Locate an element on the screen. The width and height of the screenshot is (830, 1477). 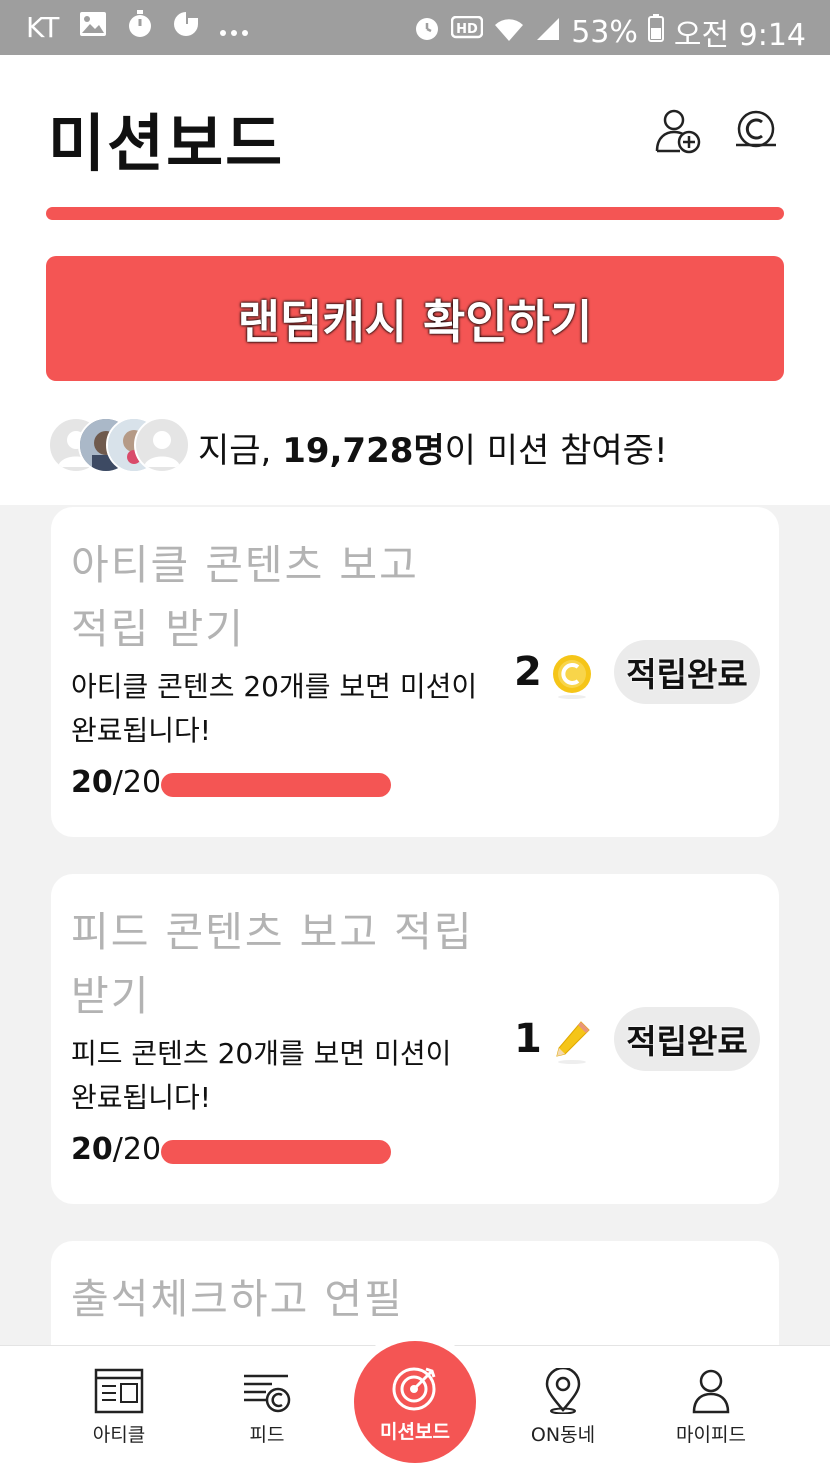
mission-title: 피드 콘텐츠 보고 적립 is located at coordinates (272, 932).